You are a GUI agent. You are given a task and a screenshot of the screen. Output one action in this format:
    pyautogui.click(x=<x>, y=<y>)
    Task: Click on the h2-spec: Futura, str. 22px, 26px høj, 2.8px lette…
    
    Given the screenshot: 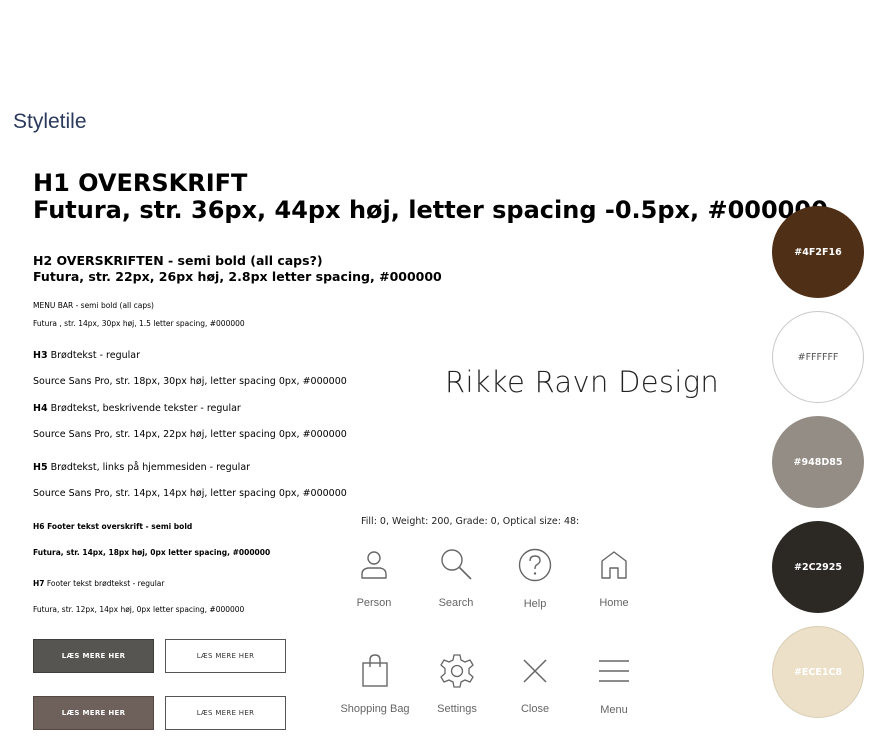 What is the action you would take?
    pyautogui.click(x=237, y=276)
    